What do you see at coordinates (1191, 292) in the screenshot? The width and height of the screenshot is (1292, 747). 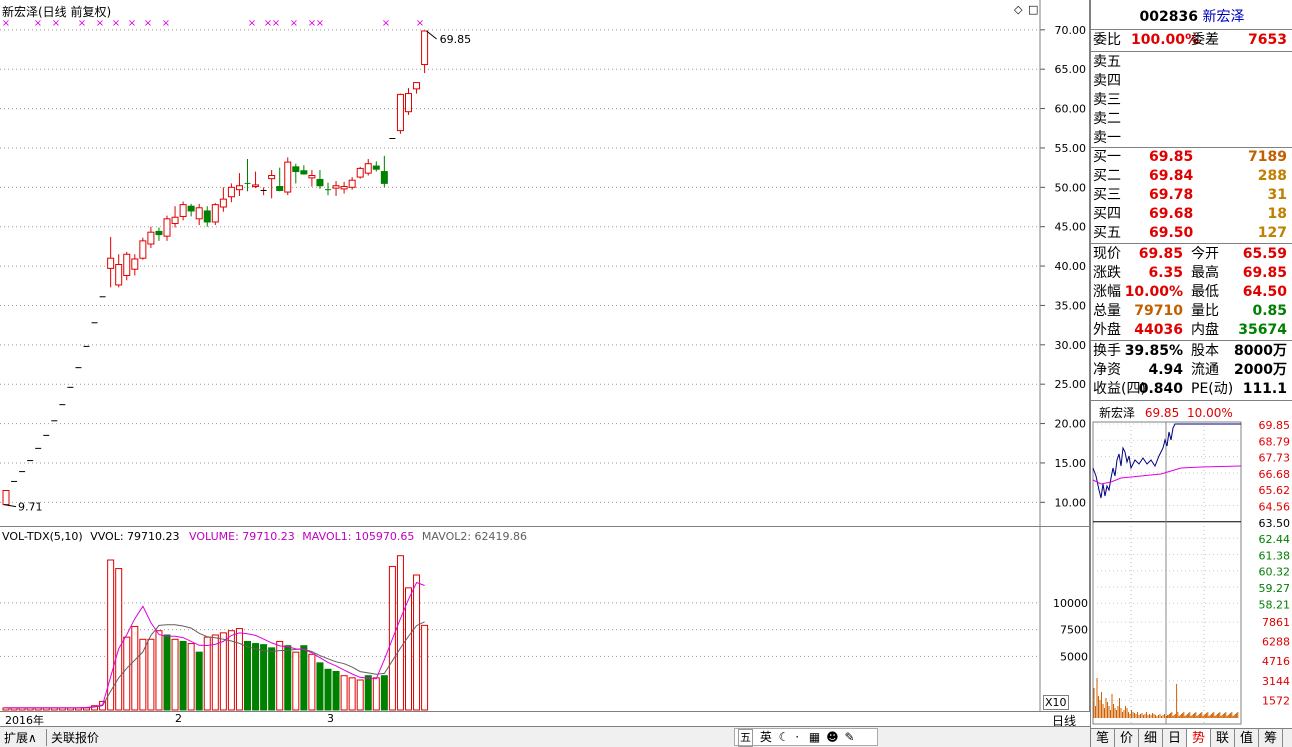 I see `stat-row: 涨幅 10.00% 最低 64.50` at bounding box center [1191, 292].